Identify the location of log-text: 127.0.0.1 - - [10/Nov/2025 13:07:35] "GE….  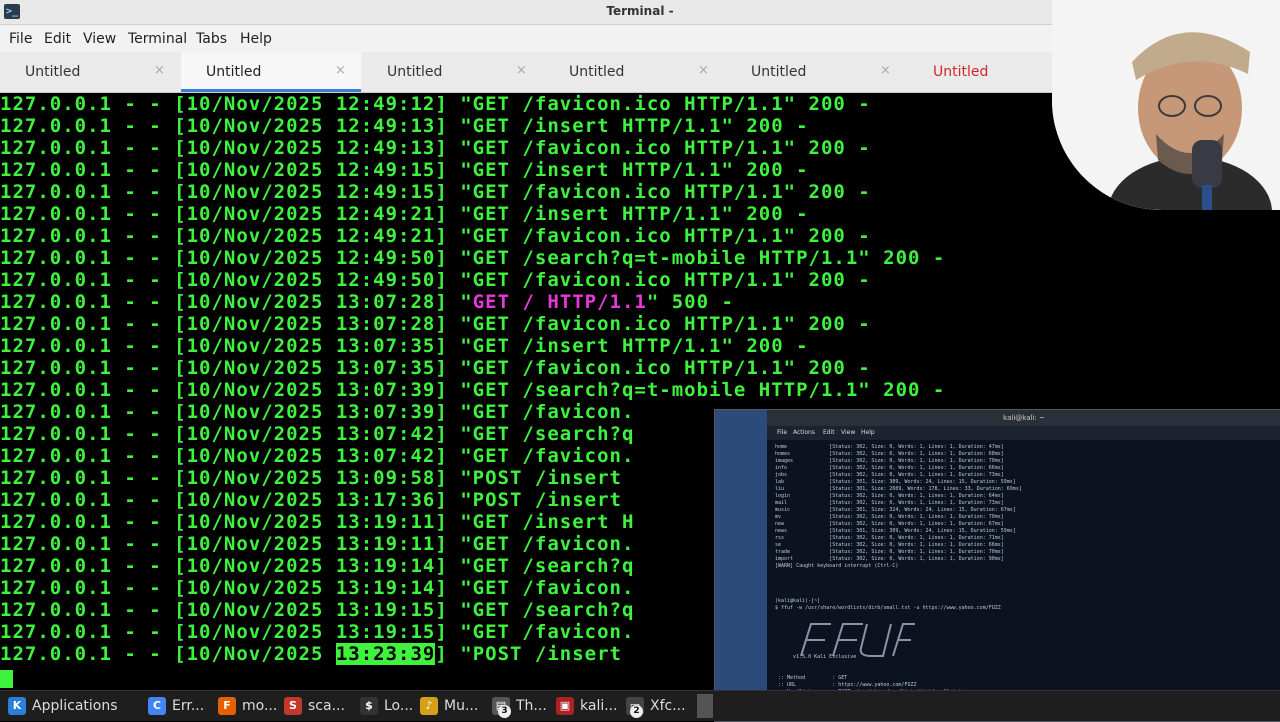
(435, 368).